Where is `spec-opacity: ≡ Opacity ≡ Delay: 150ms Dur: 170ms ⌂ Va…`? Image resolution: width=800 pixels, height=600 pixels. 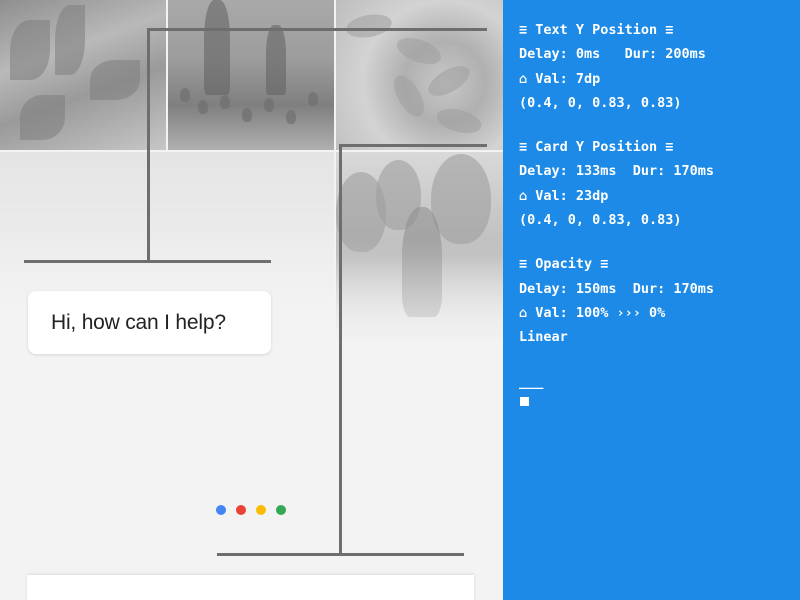
spec-opacity: ≡ Opacity ≡ Delay: 150ms Dur: 170ms ⌂ Va… is located at coordinates (659, 300).